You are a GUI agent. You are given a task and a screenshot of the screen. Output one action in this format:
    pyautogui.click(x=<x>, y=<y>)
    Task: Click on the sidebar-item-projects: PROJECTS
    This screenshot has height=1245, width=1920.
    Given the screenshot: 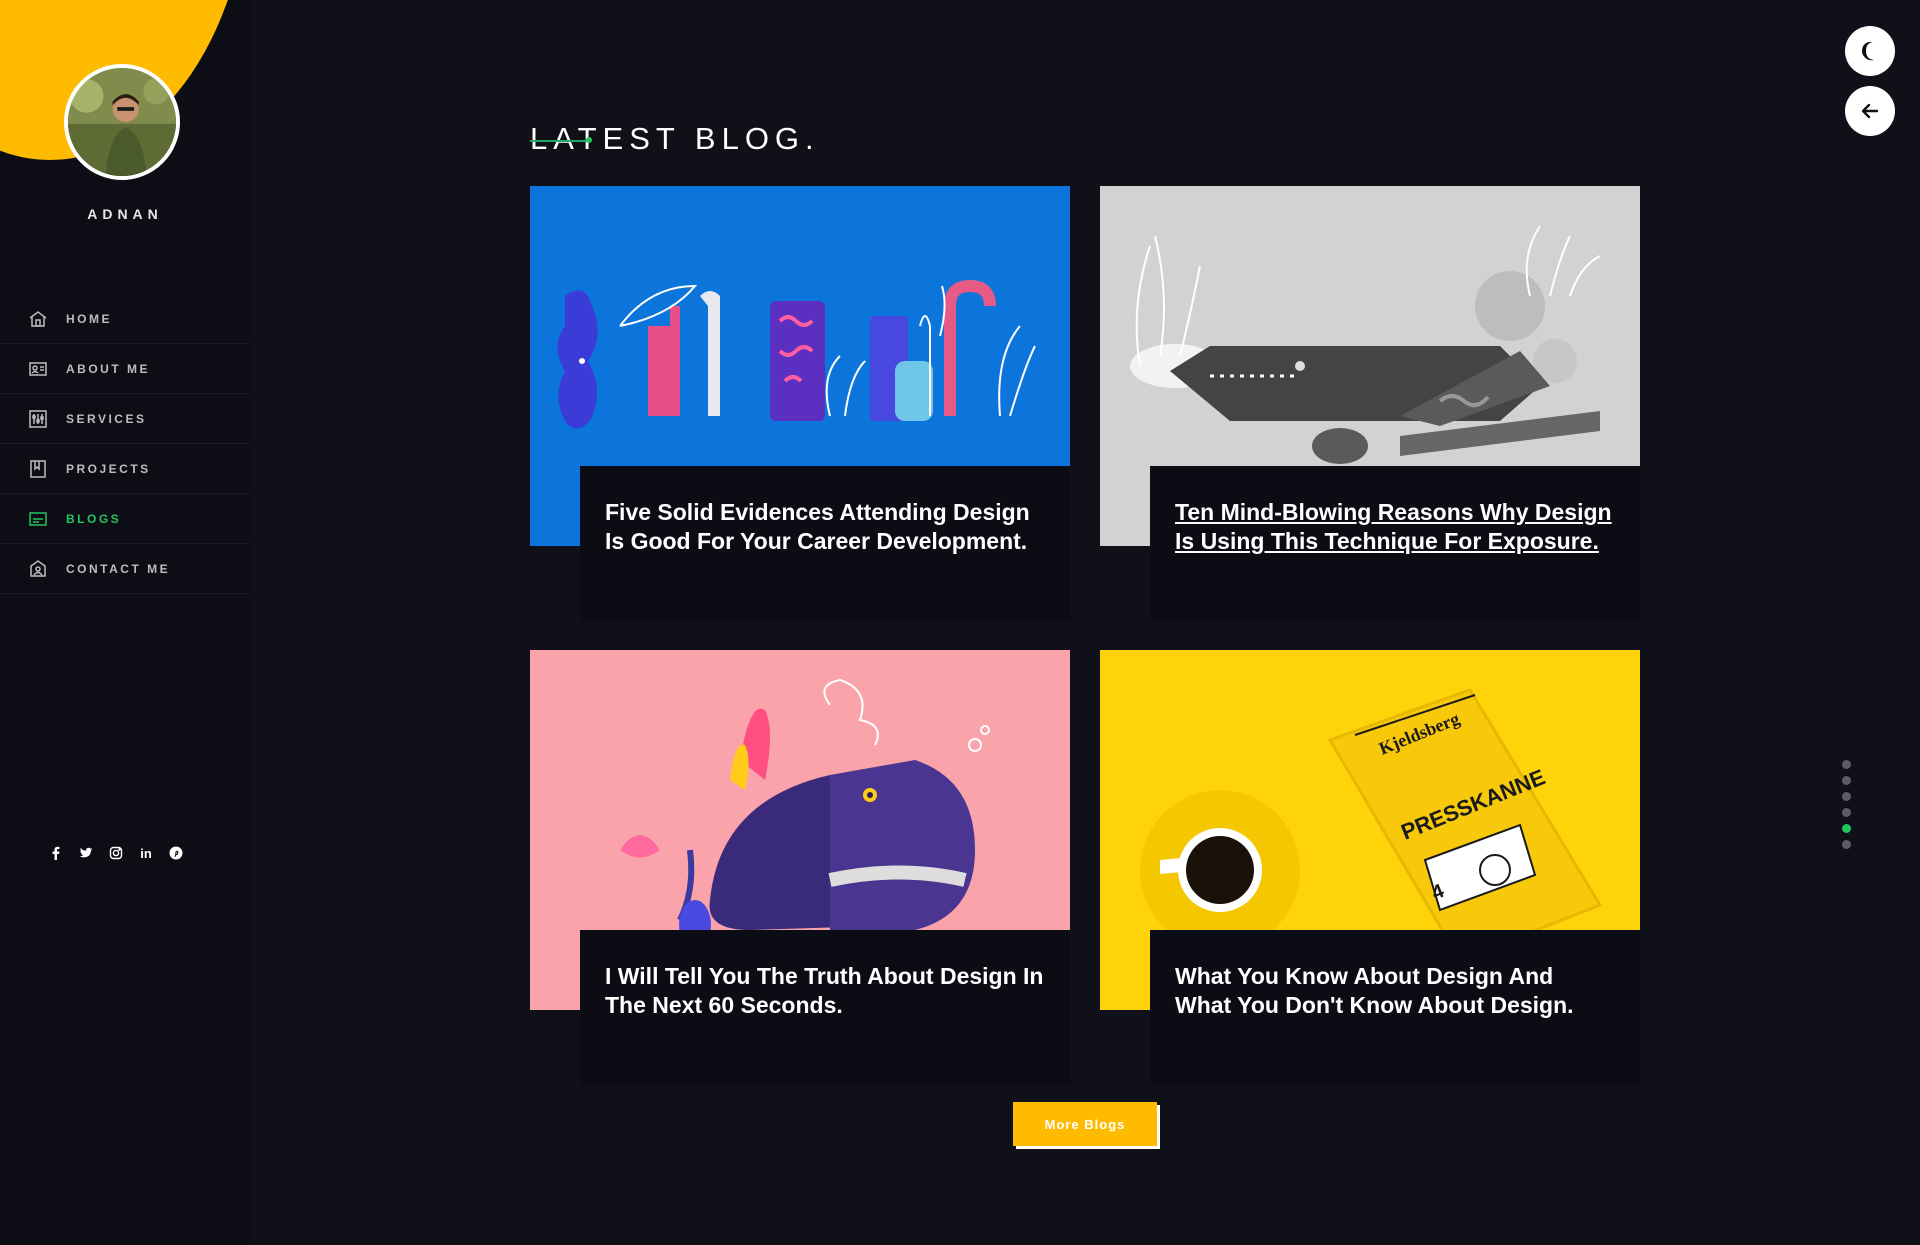 What is the action you would take?
    pyautogui.click(x=125, y=469)
    